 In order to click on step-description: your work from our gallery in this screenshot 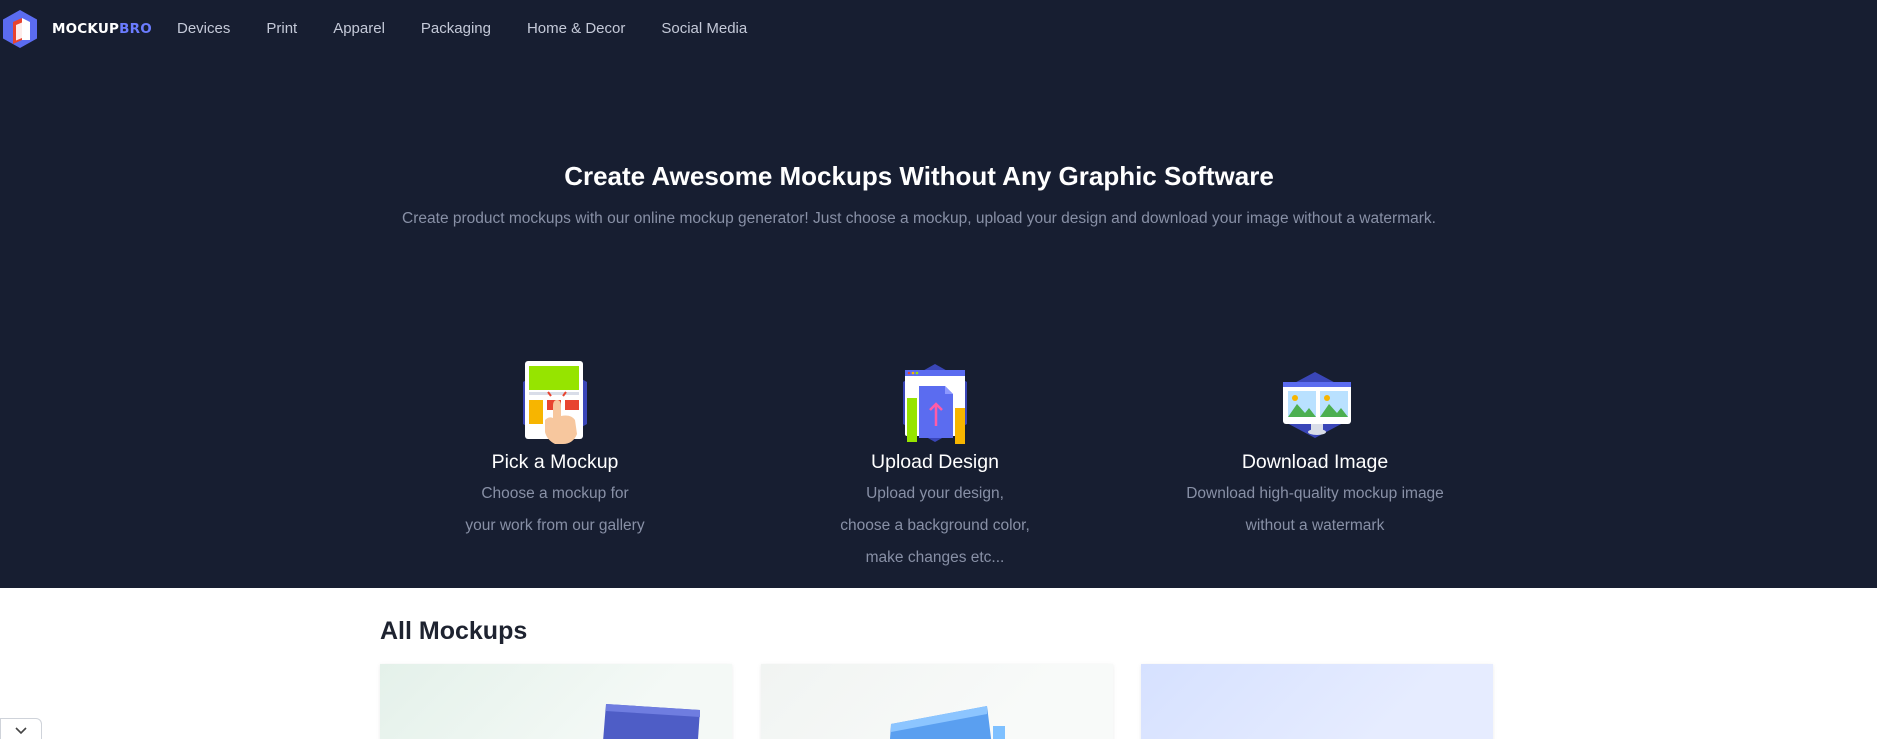, I will do `click(555, 525)`.